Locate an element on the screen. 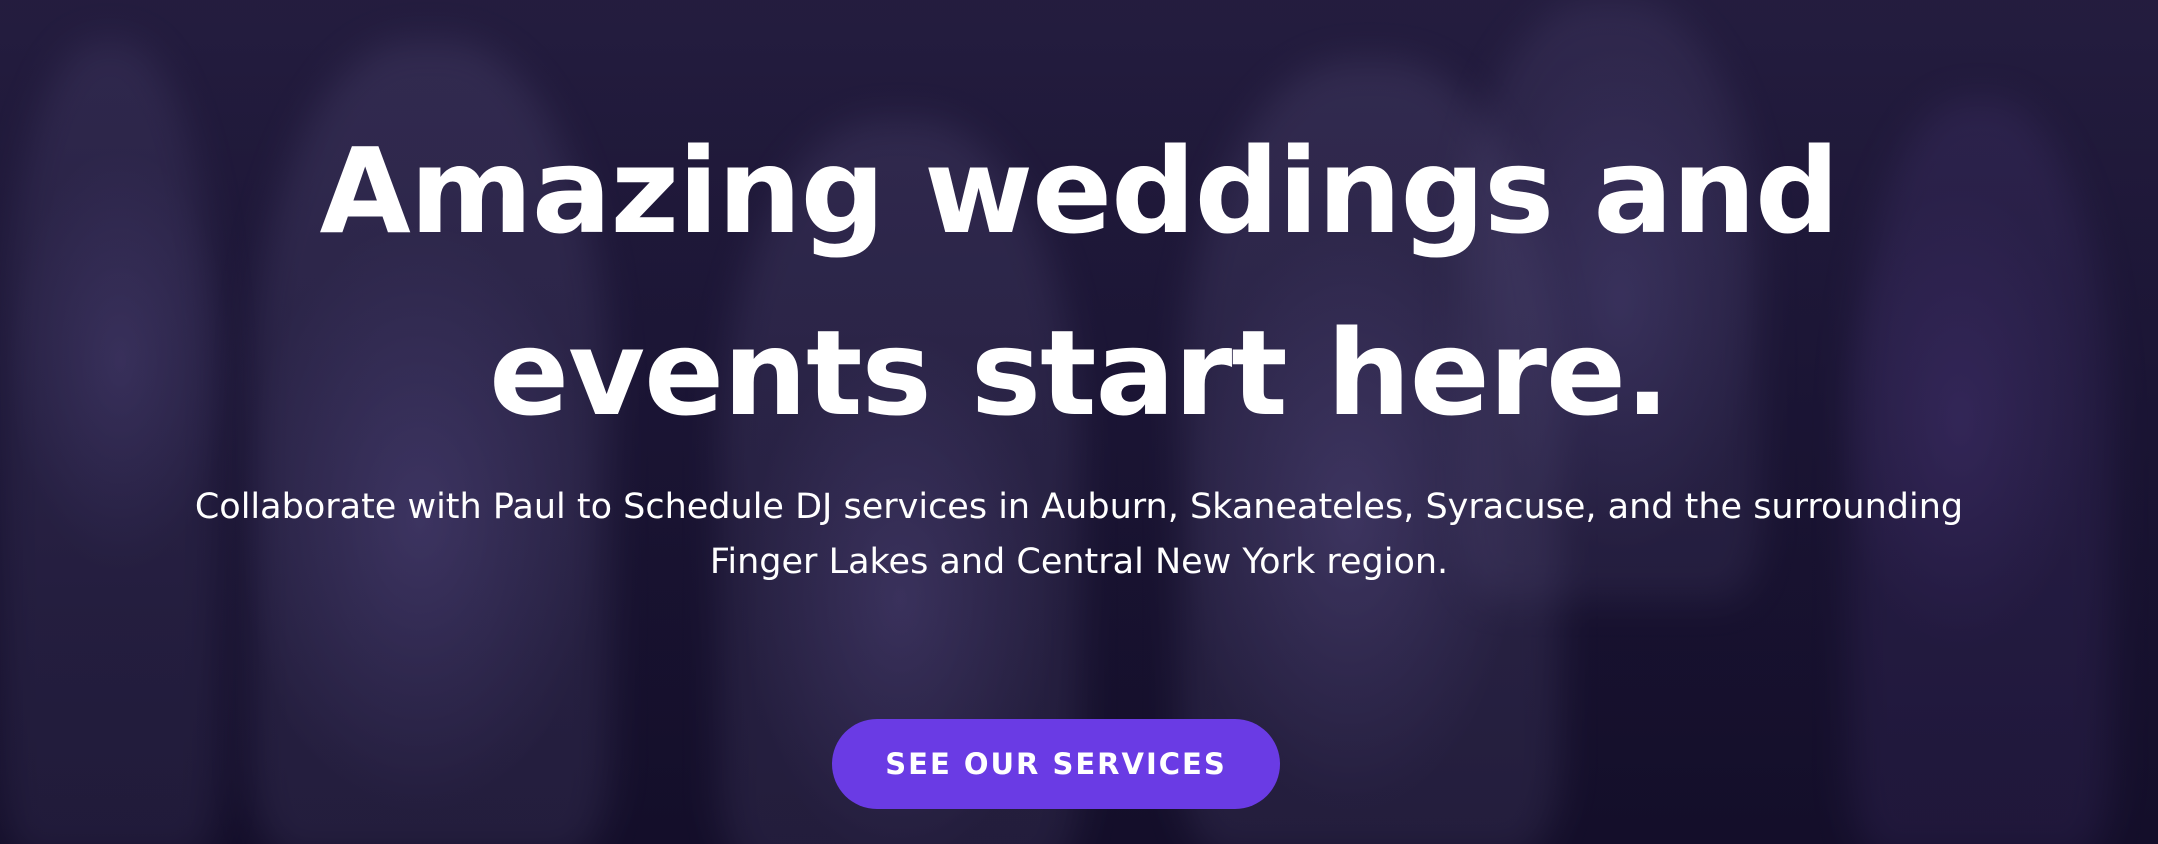 This screenshot has height=844, width=2158. see-our-services-button: SEE OUR SERVICES is located at coordinates (1056, 764).